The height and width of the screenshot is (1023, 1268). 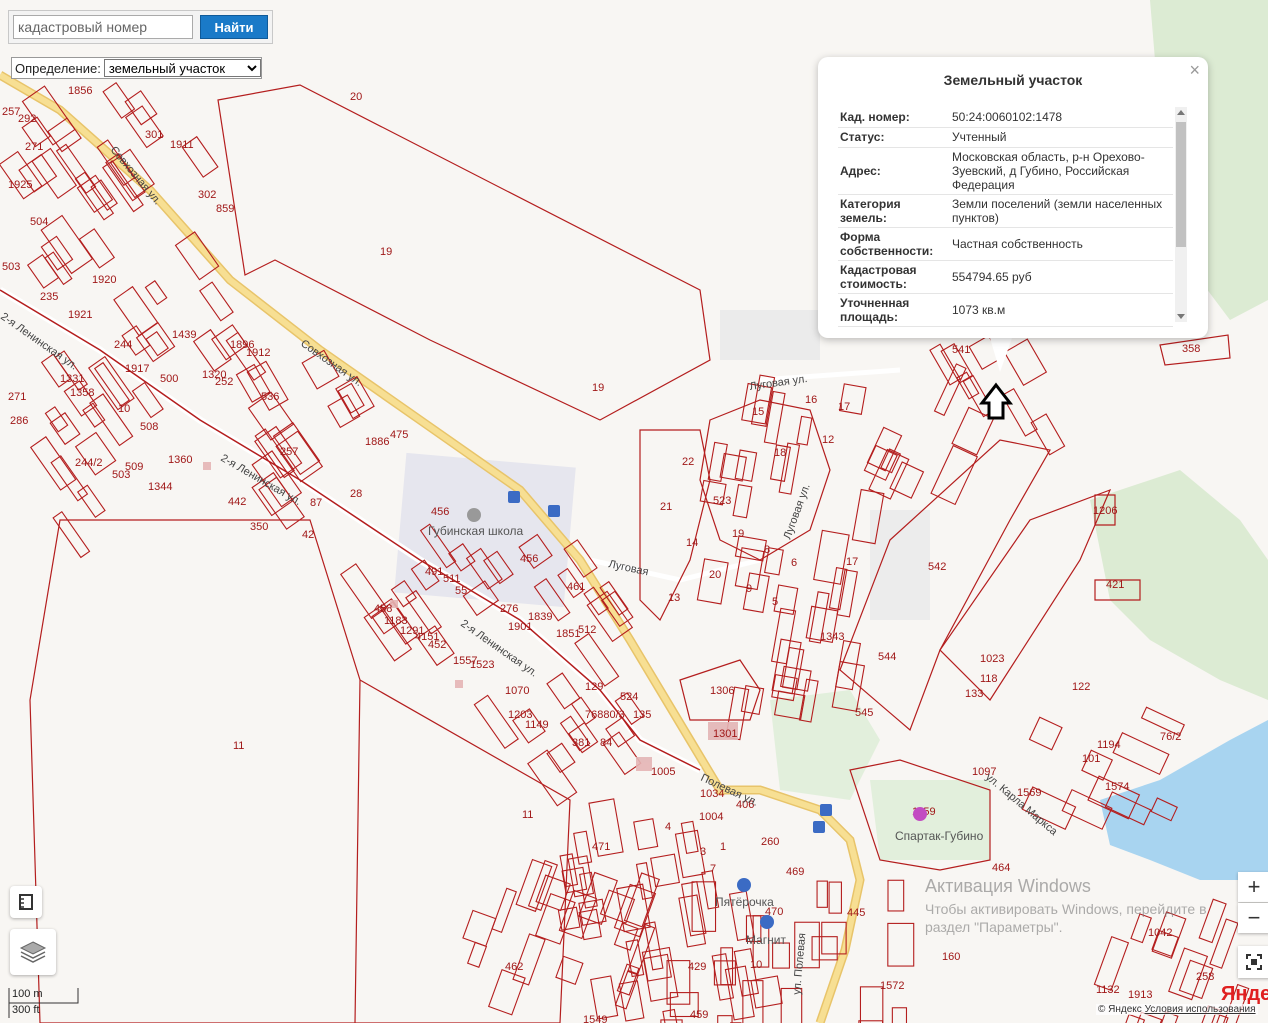 What do you see at coordinates (852, 562) in the screenshot?
I see `parcel-number-label: 17` at bounding box center [852, 562].